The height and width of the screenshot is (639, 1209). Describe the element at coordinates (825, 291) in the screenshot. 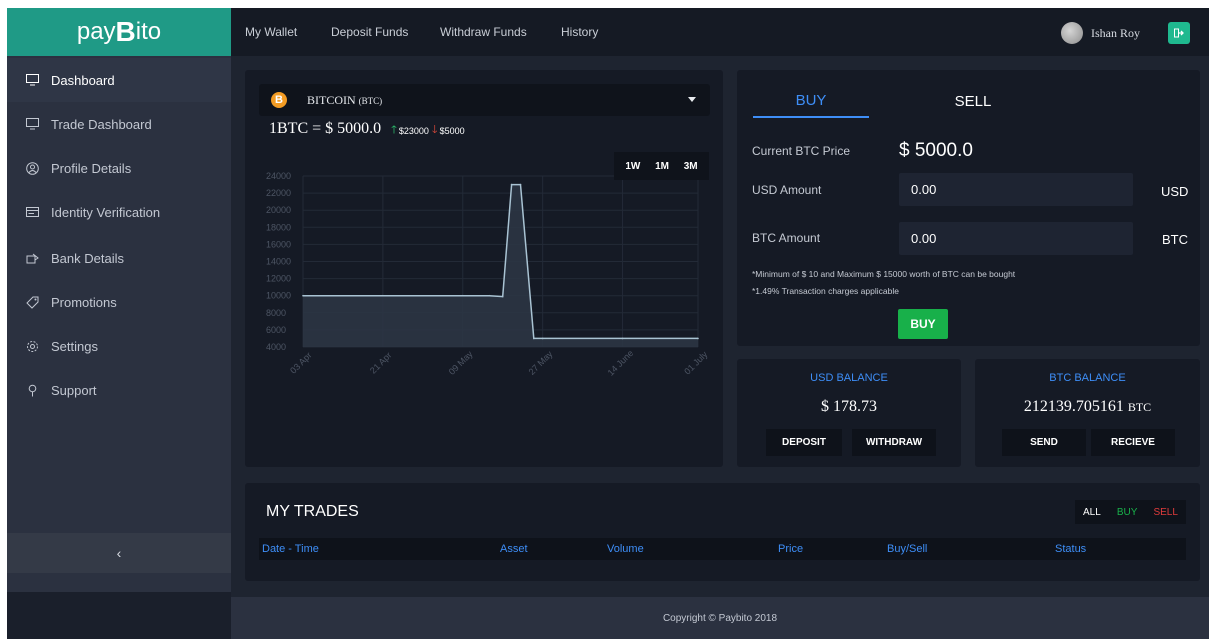

I see `charges-note: *1.49% Transaction charges applicable` at that location.